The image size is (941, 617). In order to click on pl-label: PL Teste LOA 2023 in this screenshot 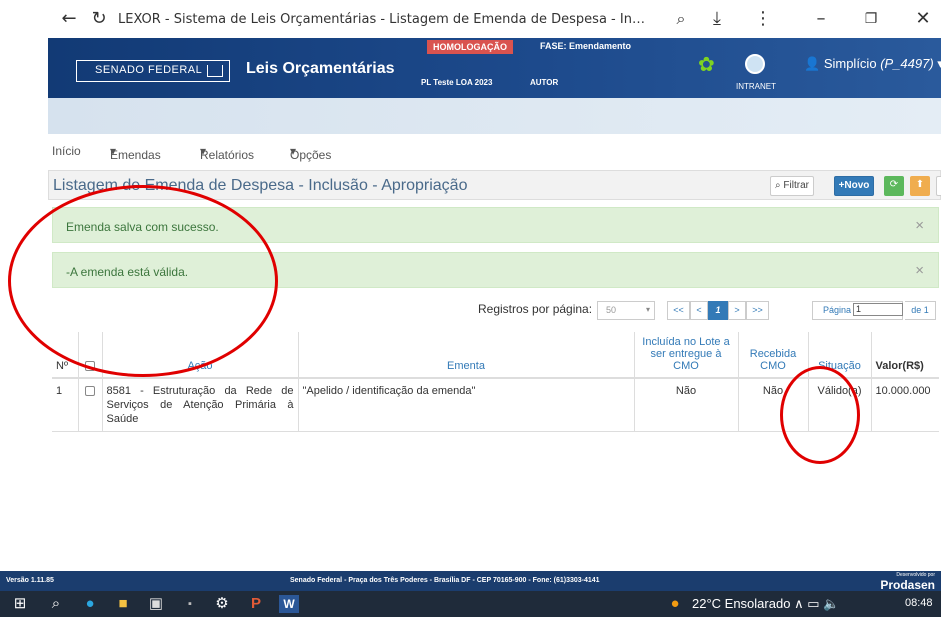, I will do `click(457, 82)`.